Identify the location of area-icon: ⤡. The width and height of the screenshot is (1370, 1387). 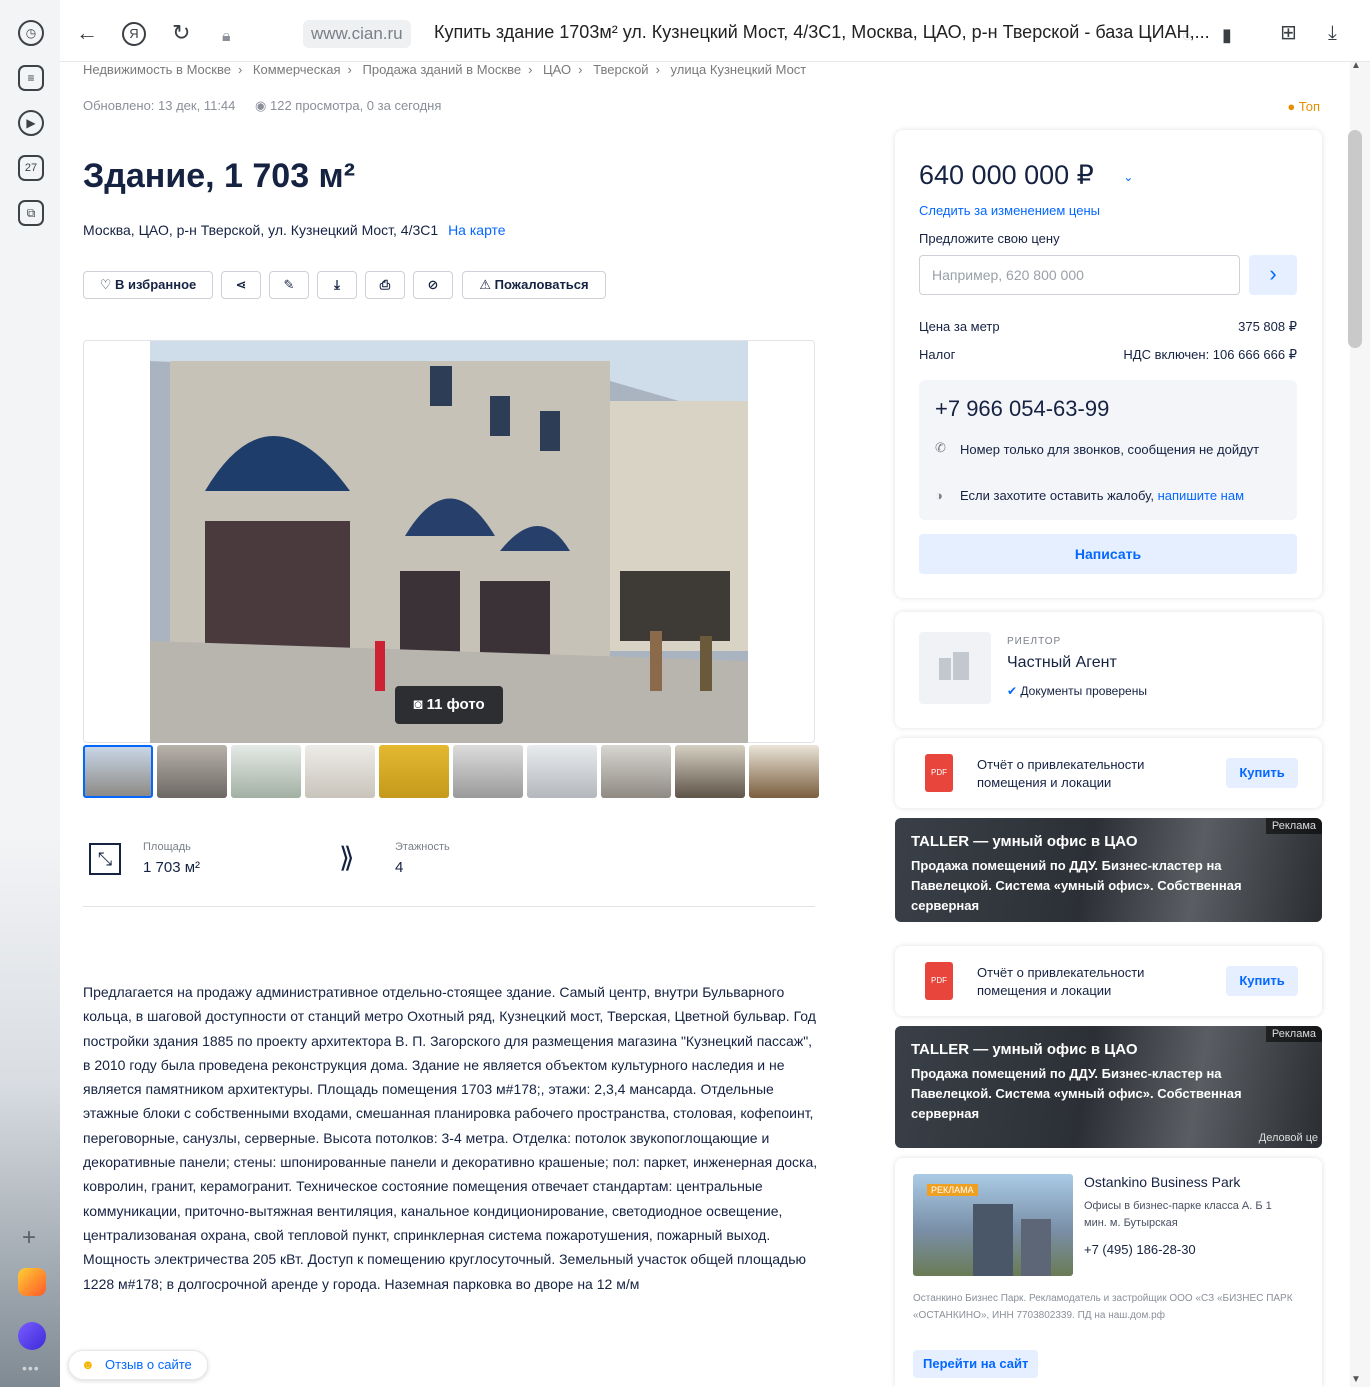
(105, 859).